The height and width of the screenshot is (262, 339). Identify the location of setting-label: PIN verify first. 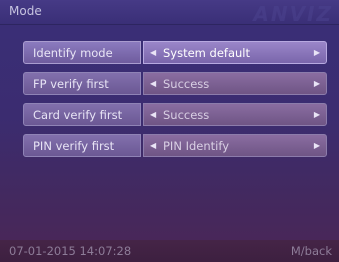
(74, 146).